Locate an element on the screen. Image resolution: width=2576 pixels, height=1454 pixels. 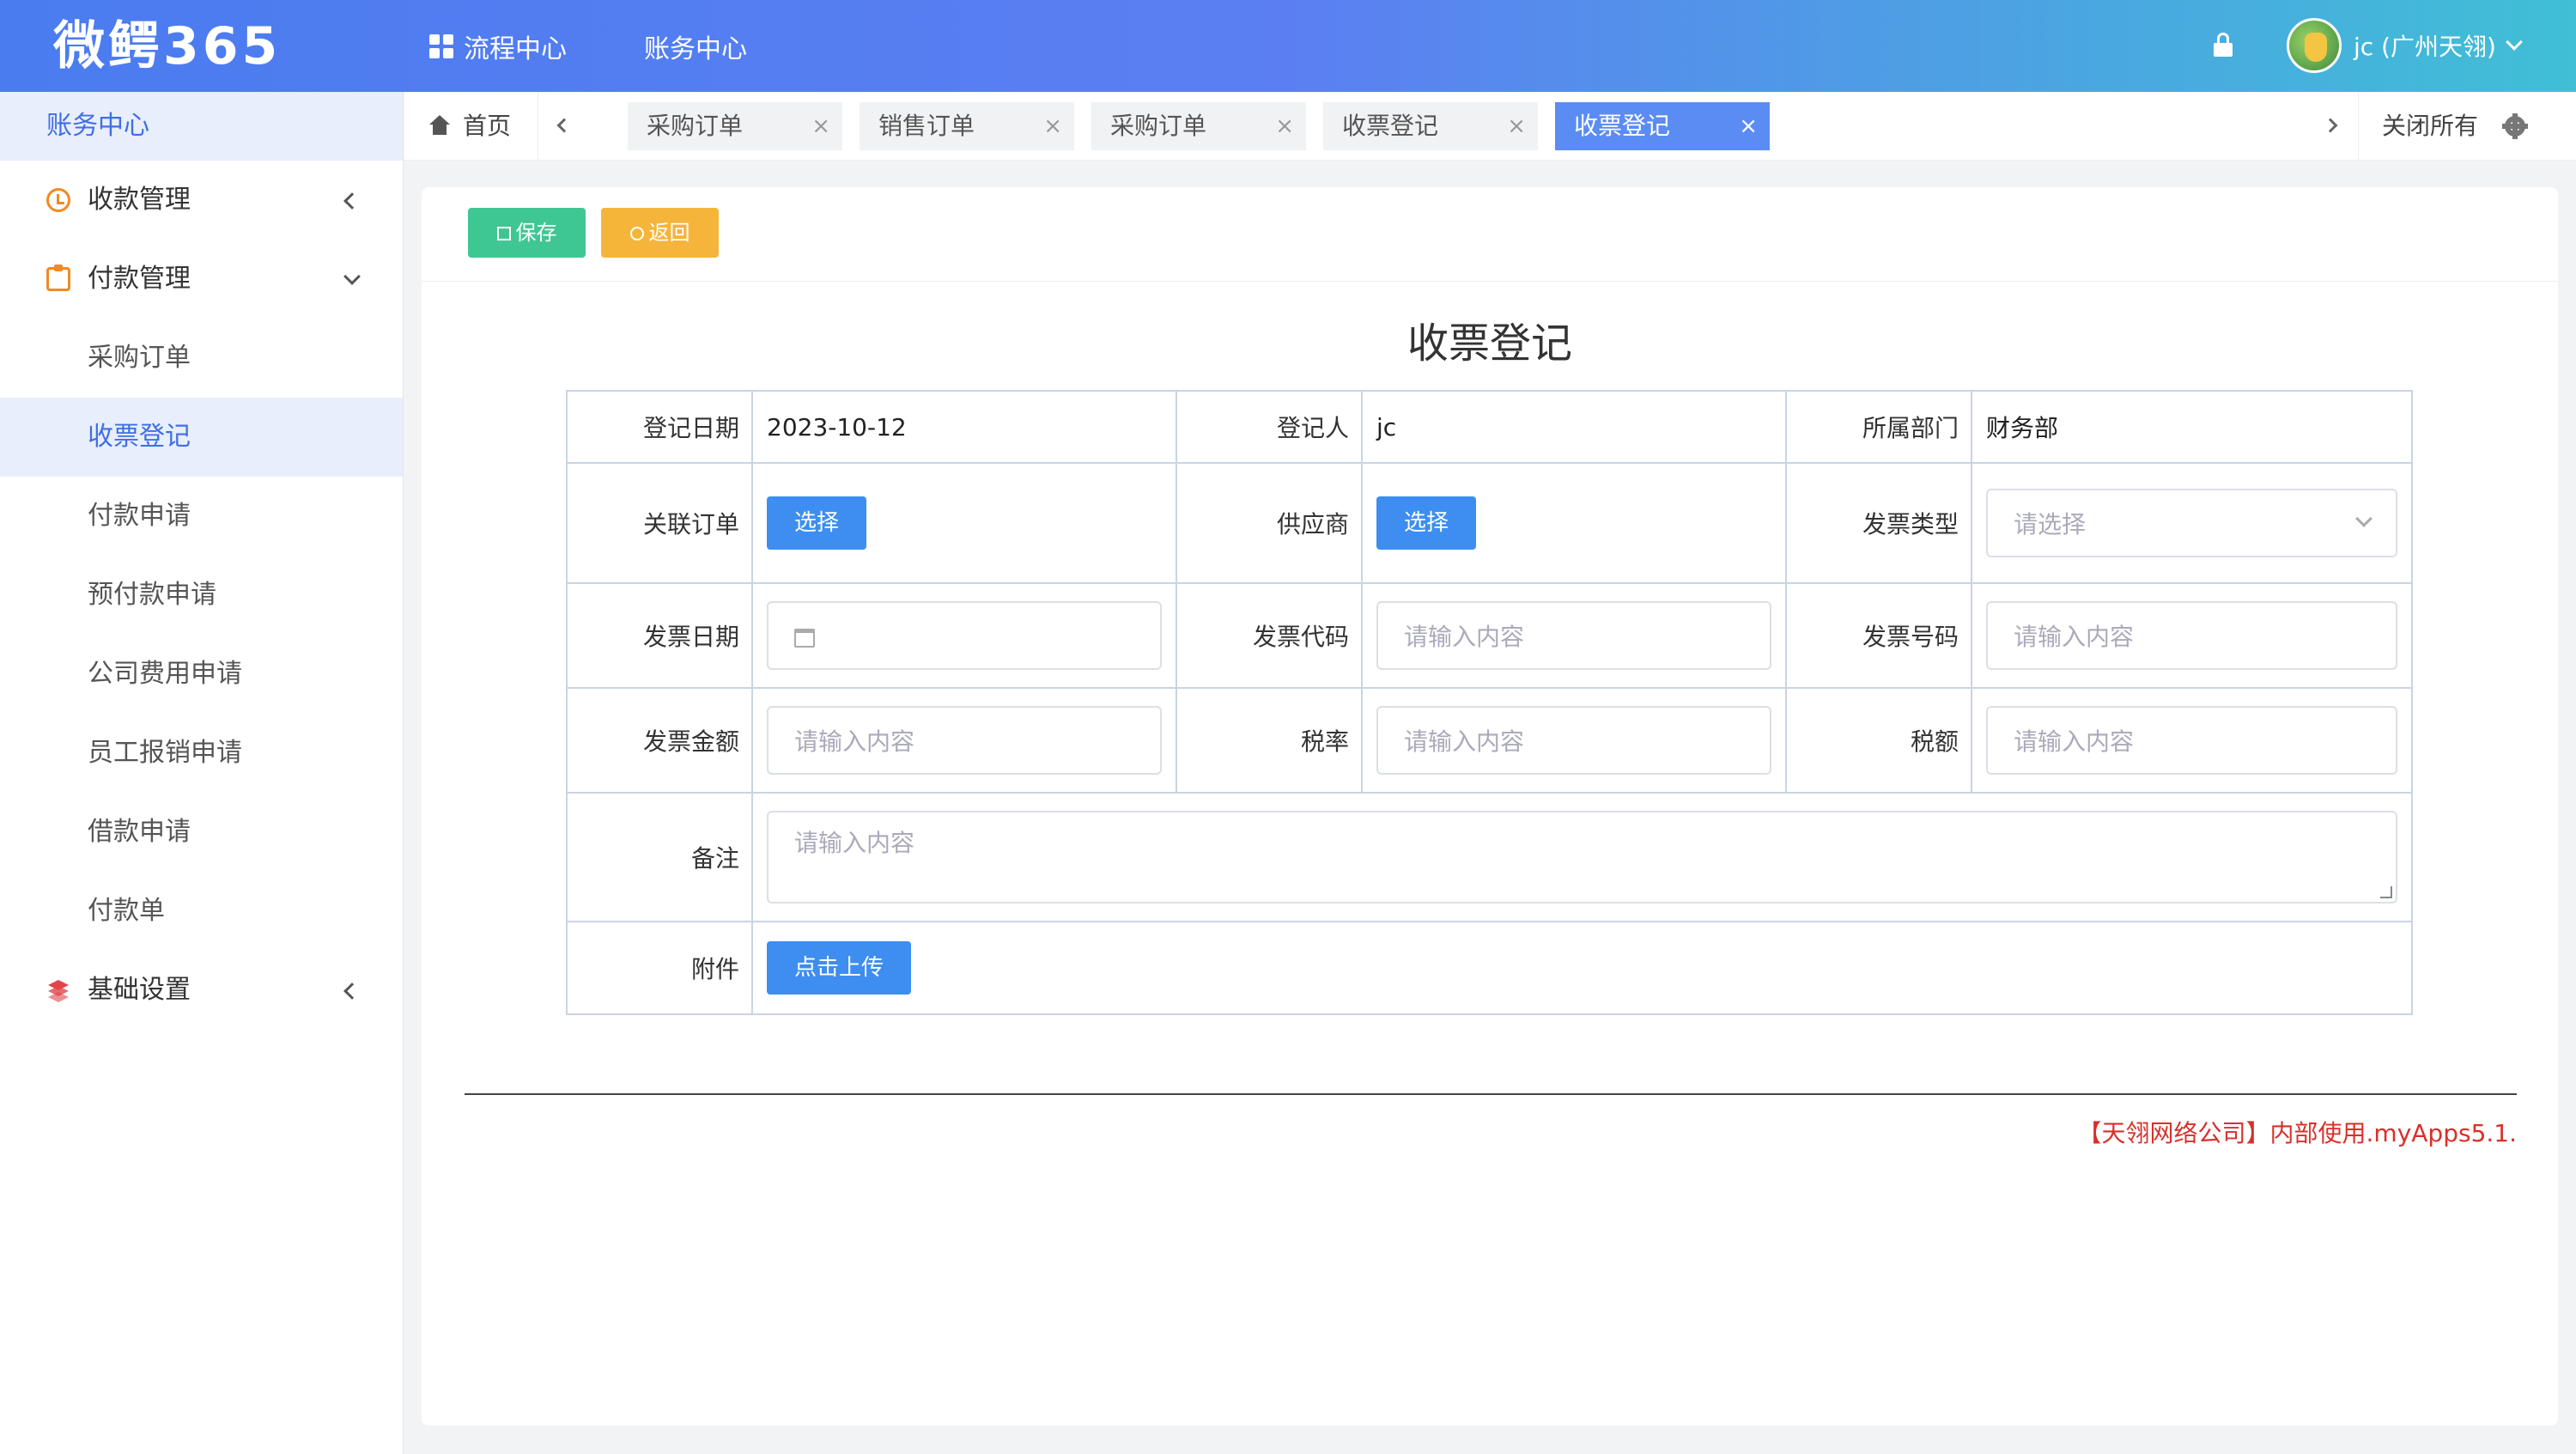
user-name: jc (广州天翎) is located at coordinates (2425, 47).